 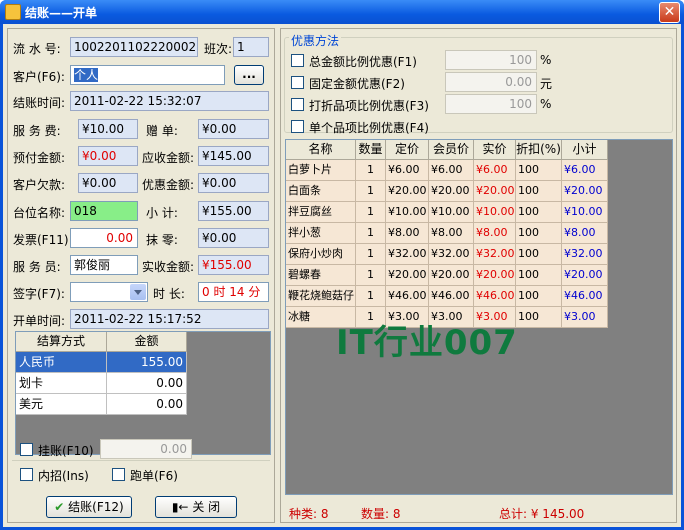 I want to click on item-price-cell: ¥46.00, so click(x=407, y=296).